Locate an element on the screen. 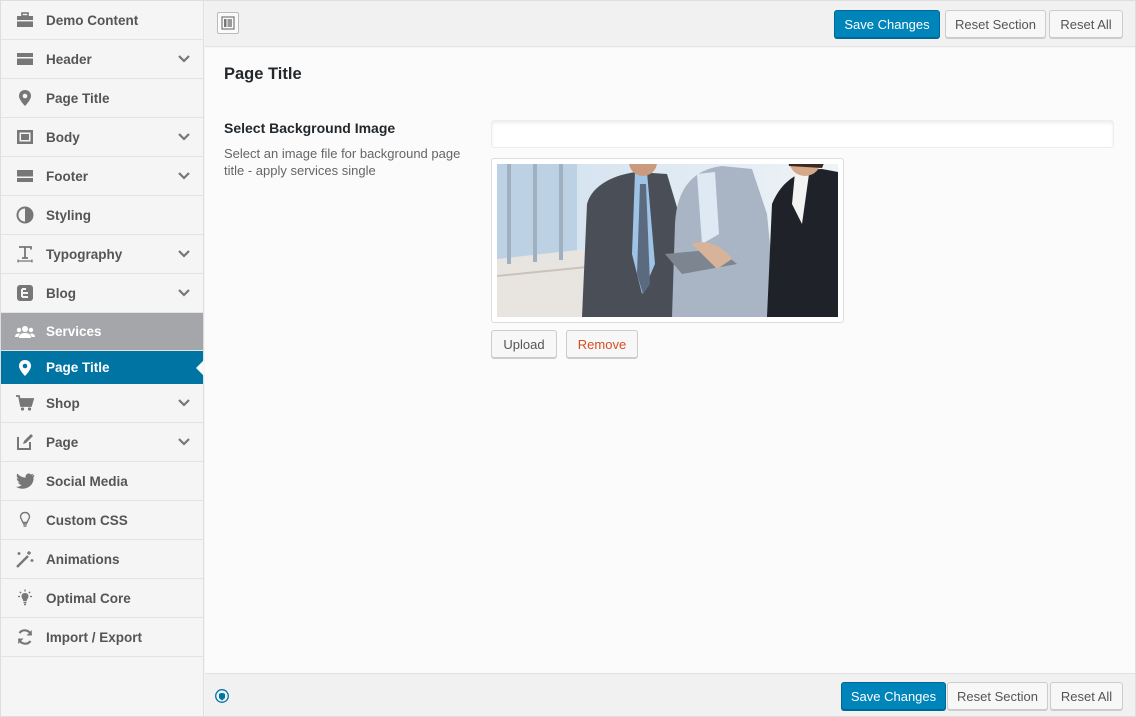 The width and height of the screenshot is (1136, 717). sidebar-item-optimal-core: Optimal Core is located at coordinates (102, 598).